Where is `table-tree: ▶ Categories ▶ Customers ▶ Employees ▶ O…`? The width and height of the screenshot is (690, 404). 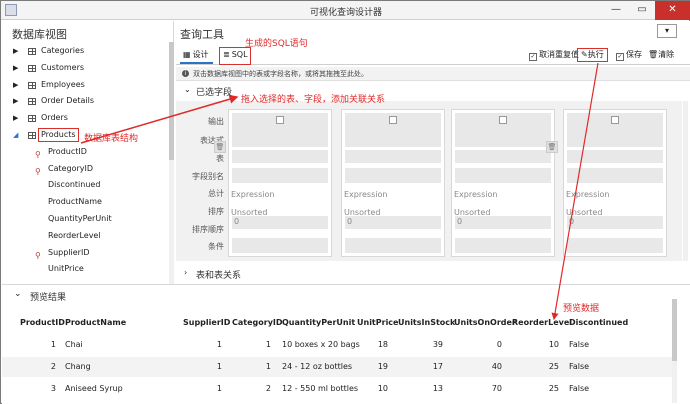
table-tree: ▶ Categories ▶ Customers ▶ Employees ▶ O… is located at coordinates (86, 160).